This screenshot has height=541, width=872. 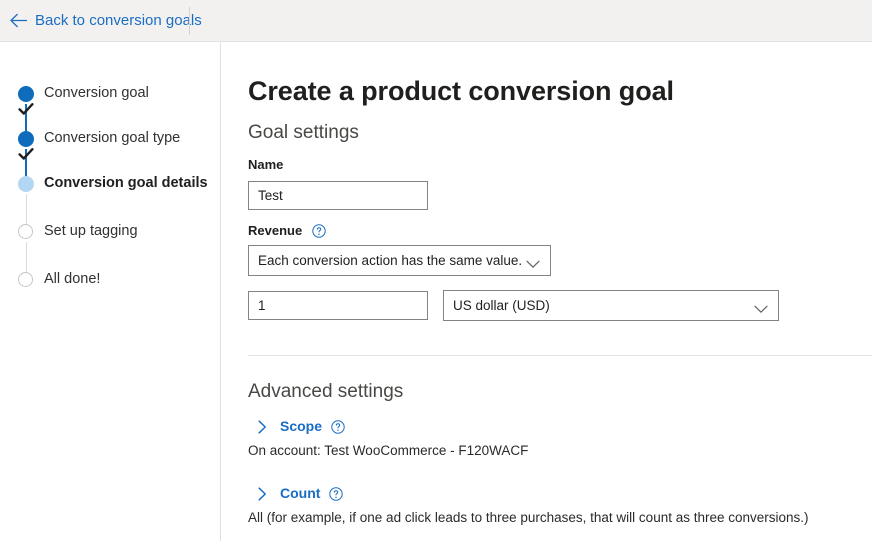 What do you see at coordinates (96, 93) in the screenshot?
I see `step-label: Conversion goal` at bounding box center [96, 93].